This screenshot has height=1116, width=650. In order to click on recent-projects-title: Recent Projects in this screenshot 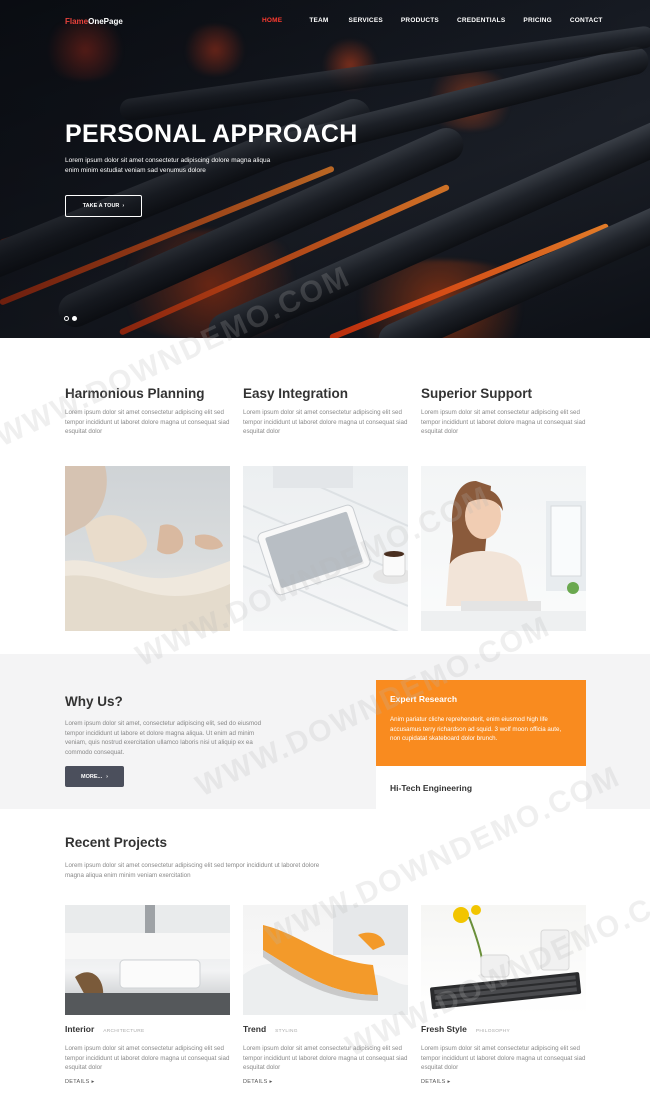, I will do `click(116, 842)`.